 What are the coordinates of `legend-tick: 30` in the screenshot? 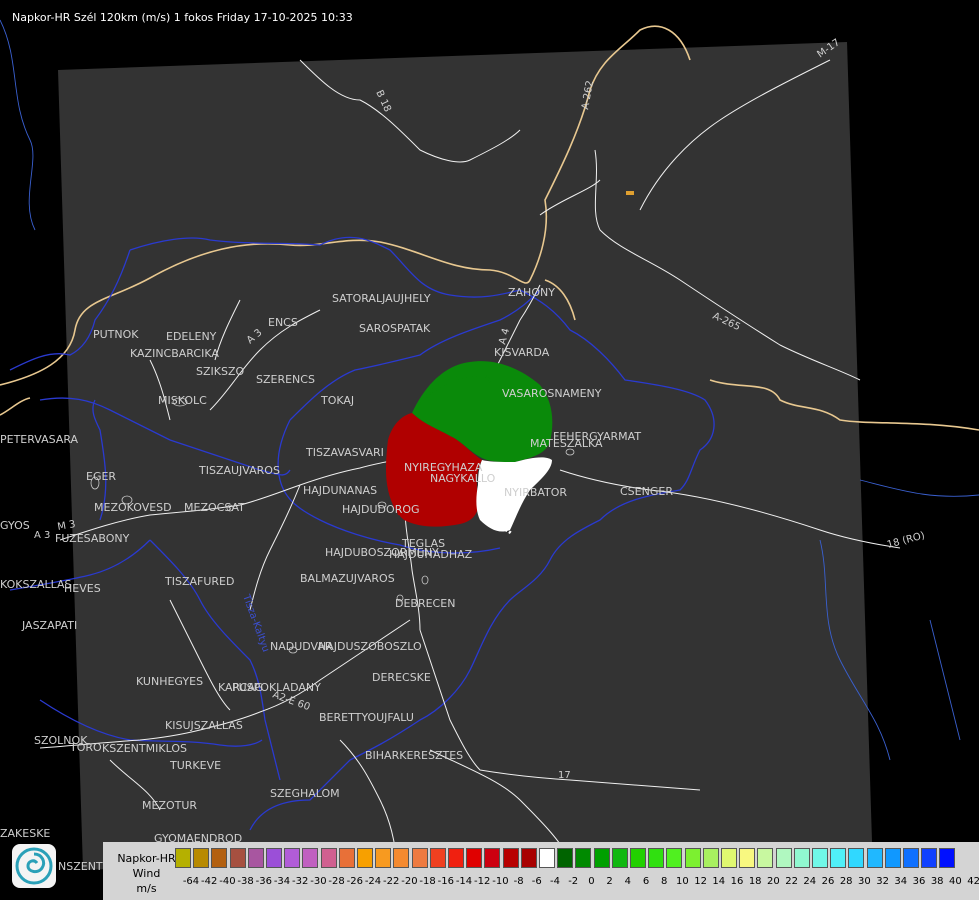 It's located at (864, 881).